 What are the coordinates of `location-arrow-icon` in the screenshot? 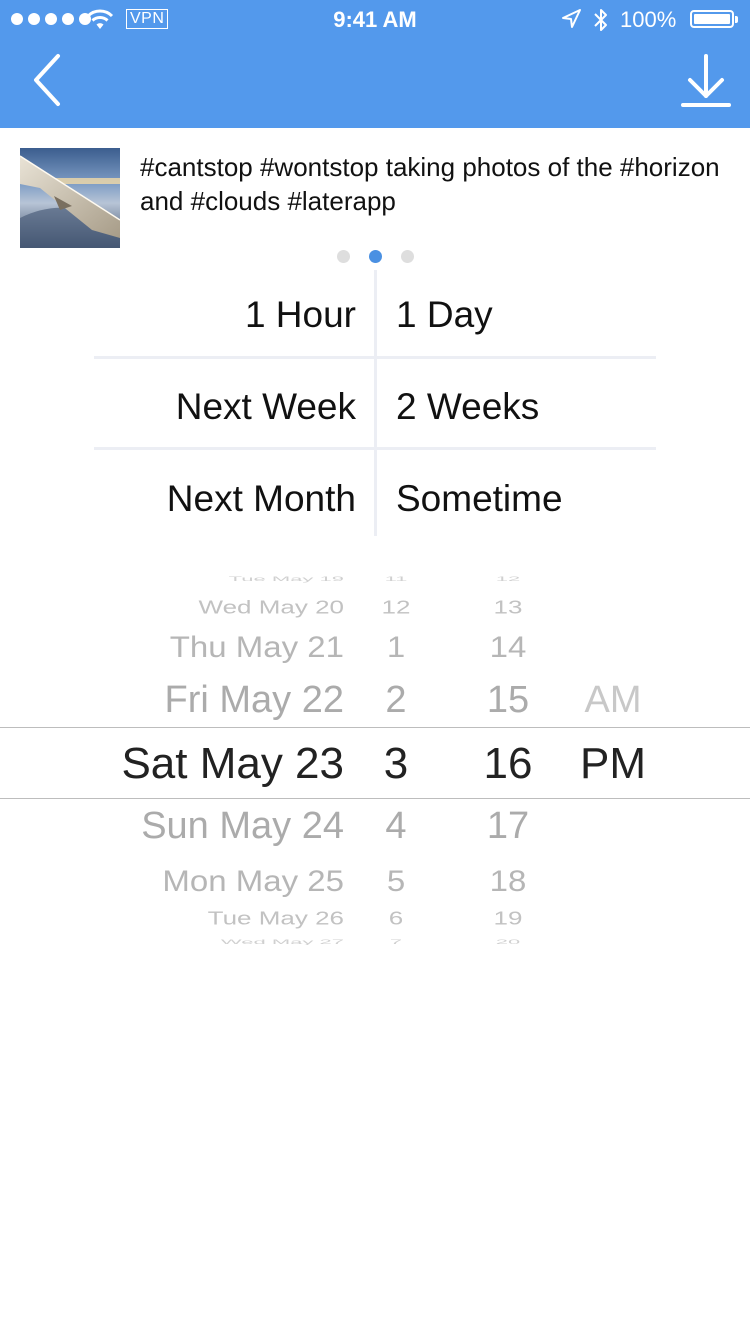 It's located at (571, 18).